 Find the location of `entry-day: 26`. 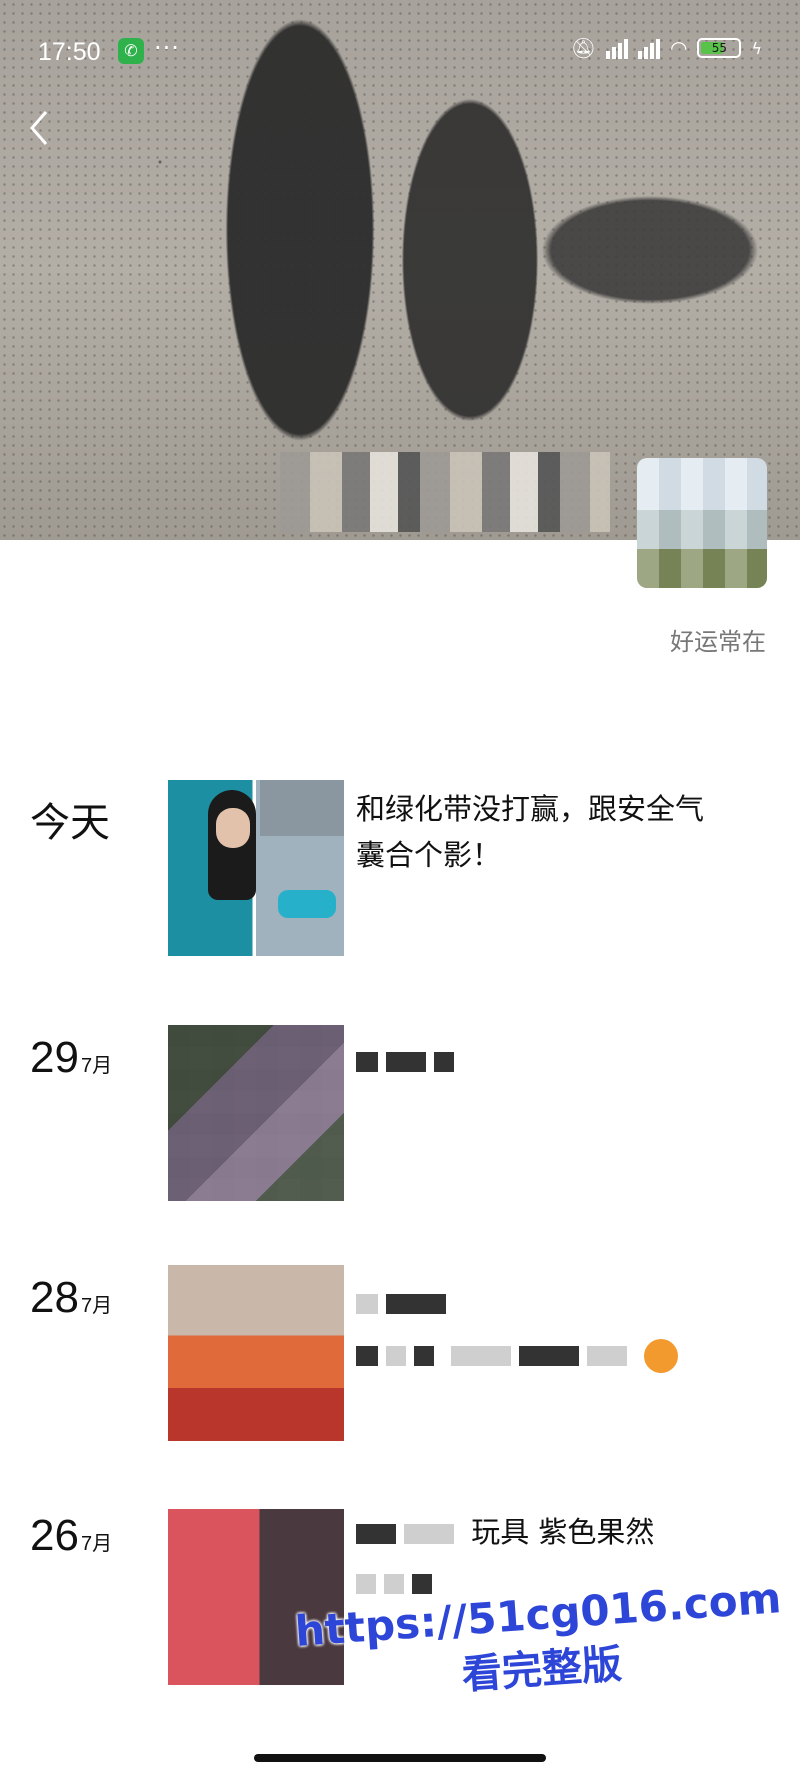

entry-day: 26 is located at coordinates (54, 1535).